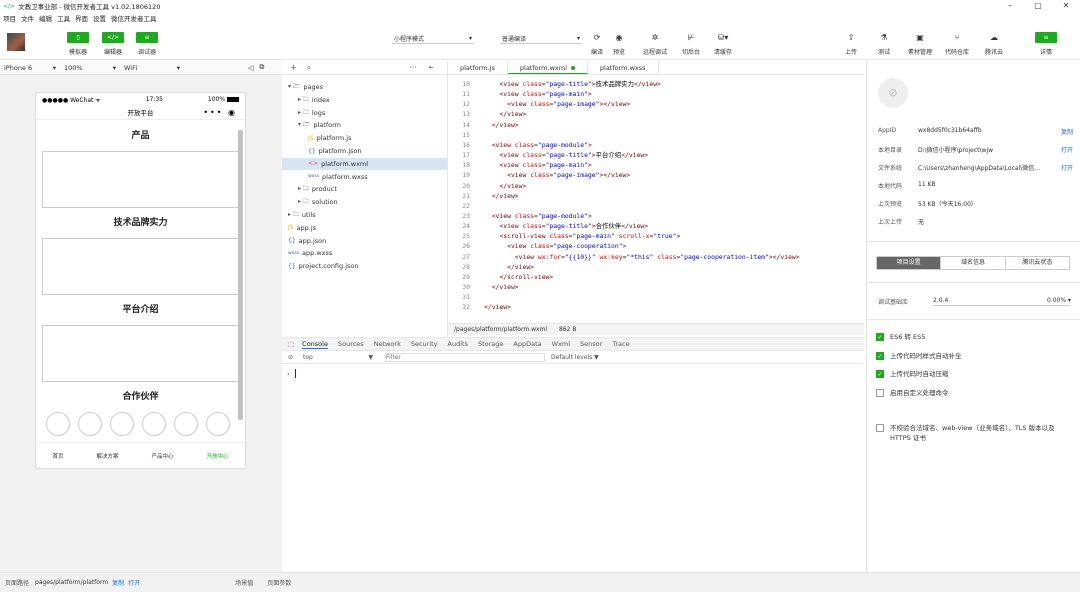 This screenshot has height=592, width=1080. What do you see at coordinates (527, 344) in the screenshot?
I see `devtools-tab: AppData` at bounding box center [527, 344].